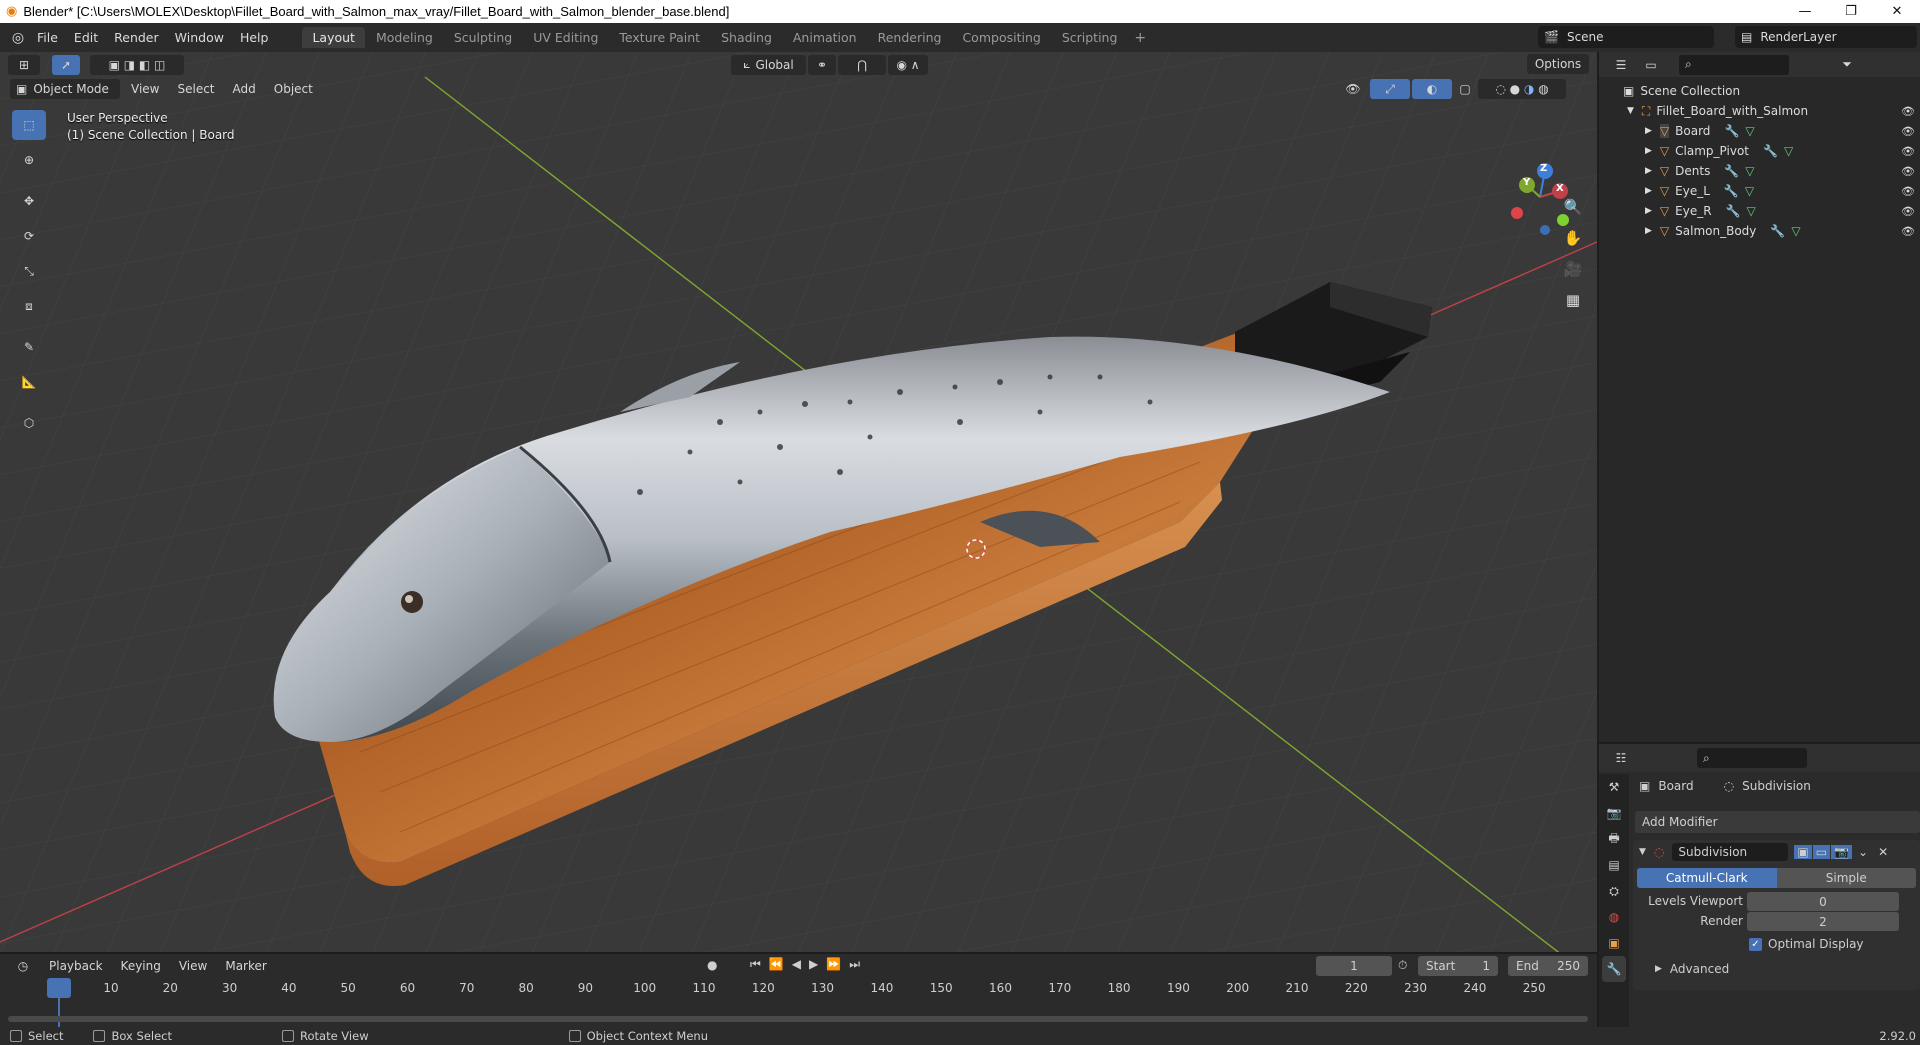 This screenshot has width=1920, height=1045. Describe the element at coordinates (910, 37) in the screenshot. I see `tab-rendering: Rendering` at that location.